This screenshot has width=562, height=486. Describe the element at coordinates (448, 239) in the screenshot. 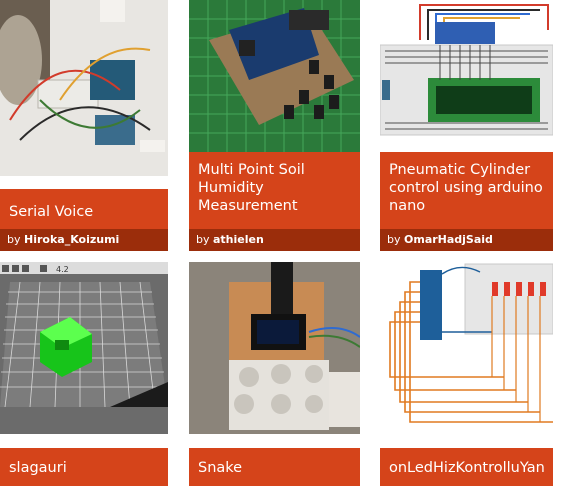

I see `author-link: OmarHadjSaid` at that location.